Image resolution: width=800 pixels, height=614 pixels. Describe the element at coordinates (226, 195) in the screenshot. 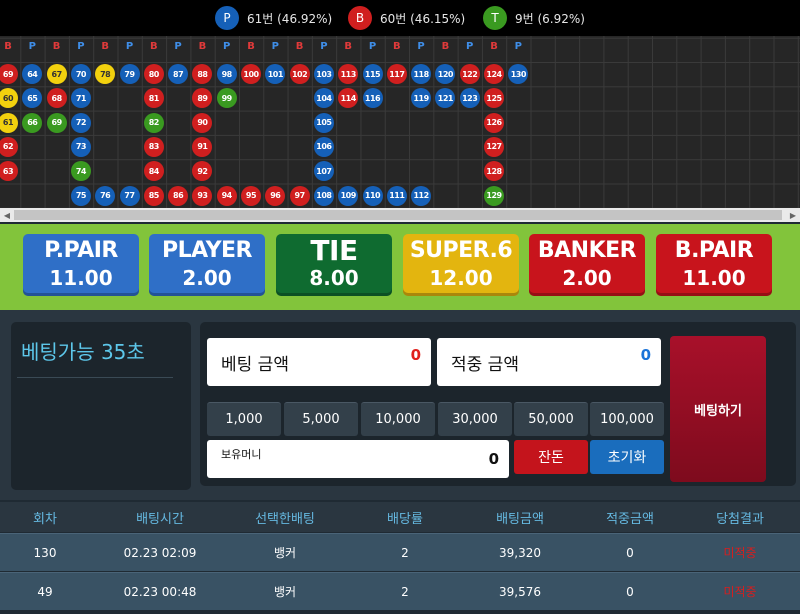

I see `road-result-ball: 94` at that location.